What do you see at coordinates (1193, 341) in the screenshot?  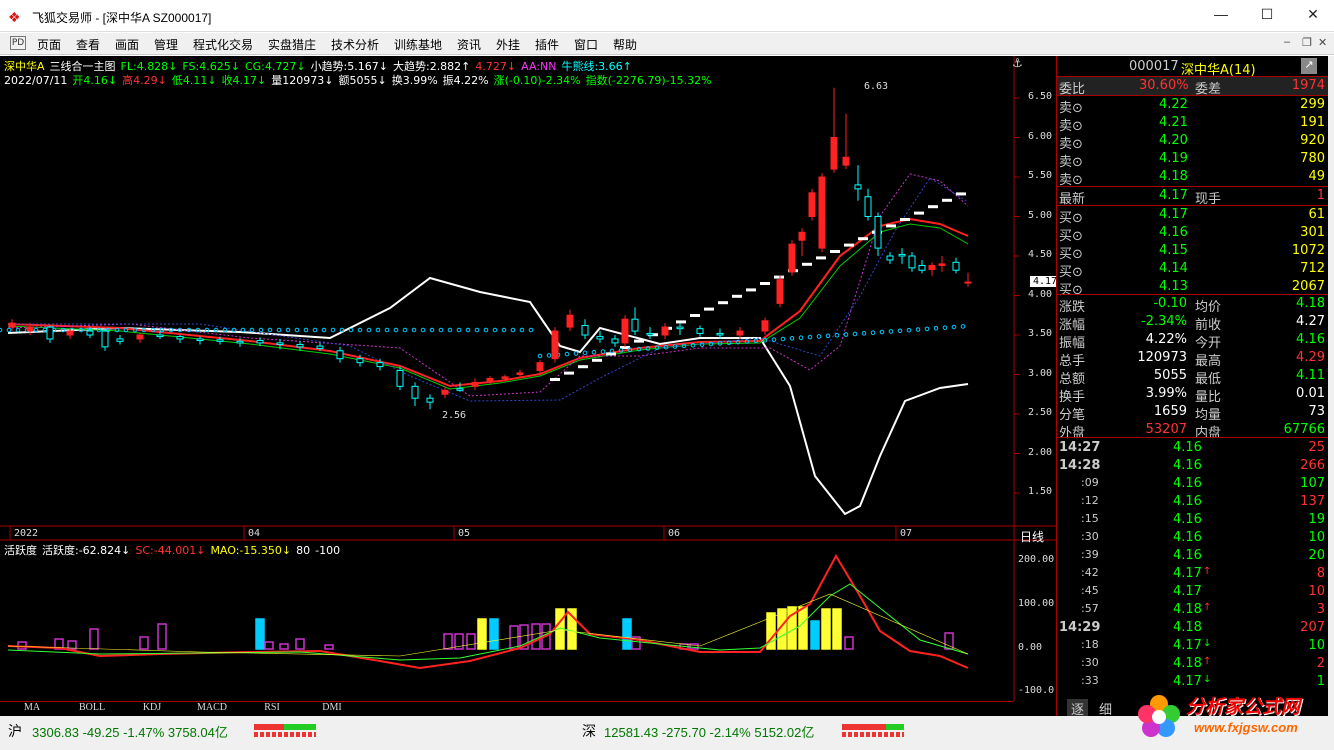 I see `stat-row: 振幅 4.22% 今开 4.16` at bounding box center [1193, 341].